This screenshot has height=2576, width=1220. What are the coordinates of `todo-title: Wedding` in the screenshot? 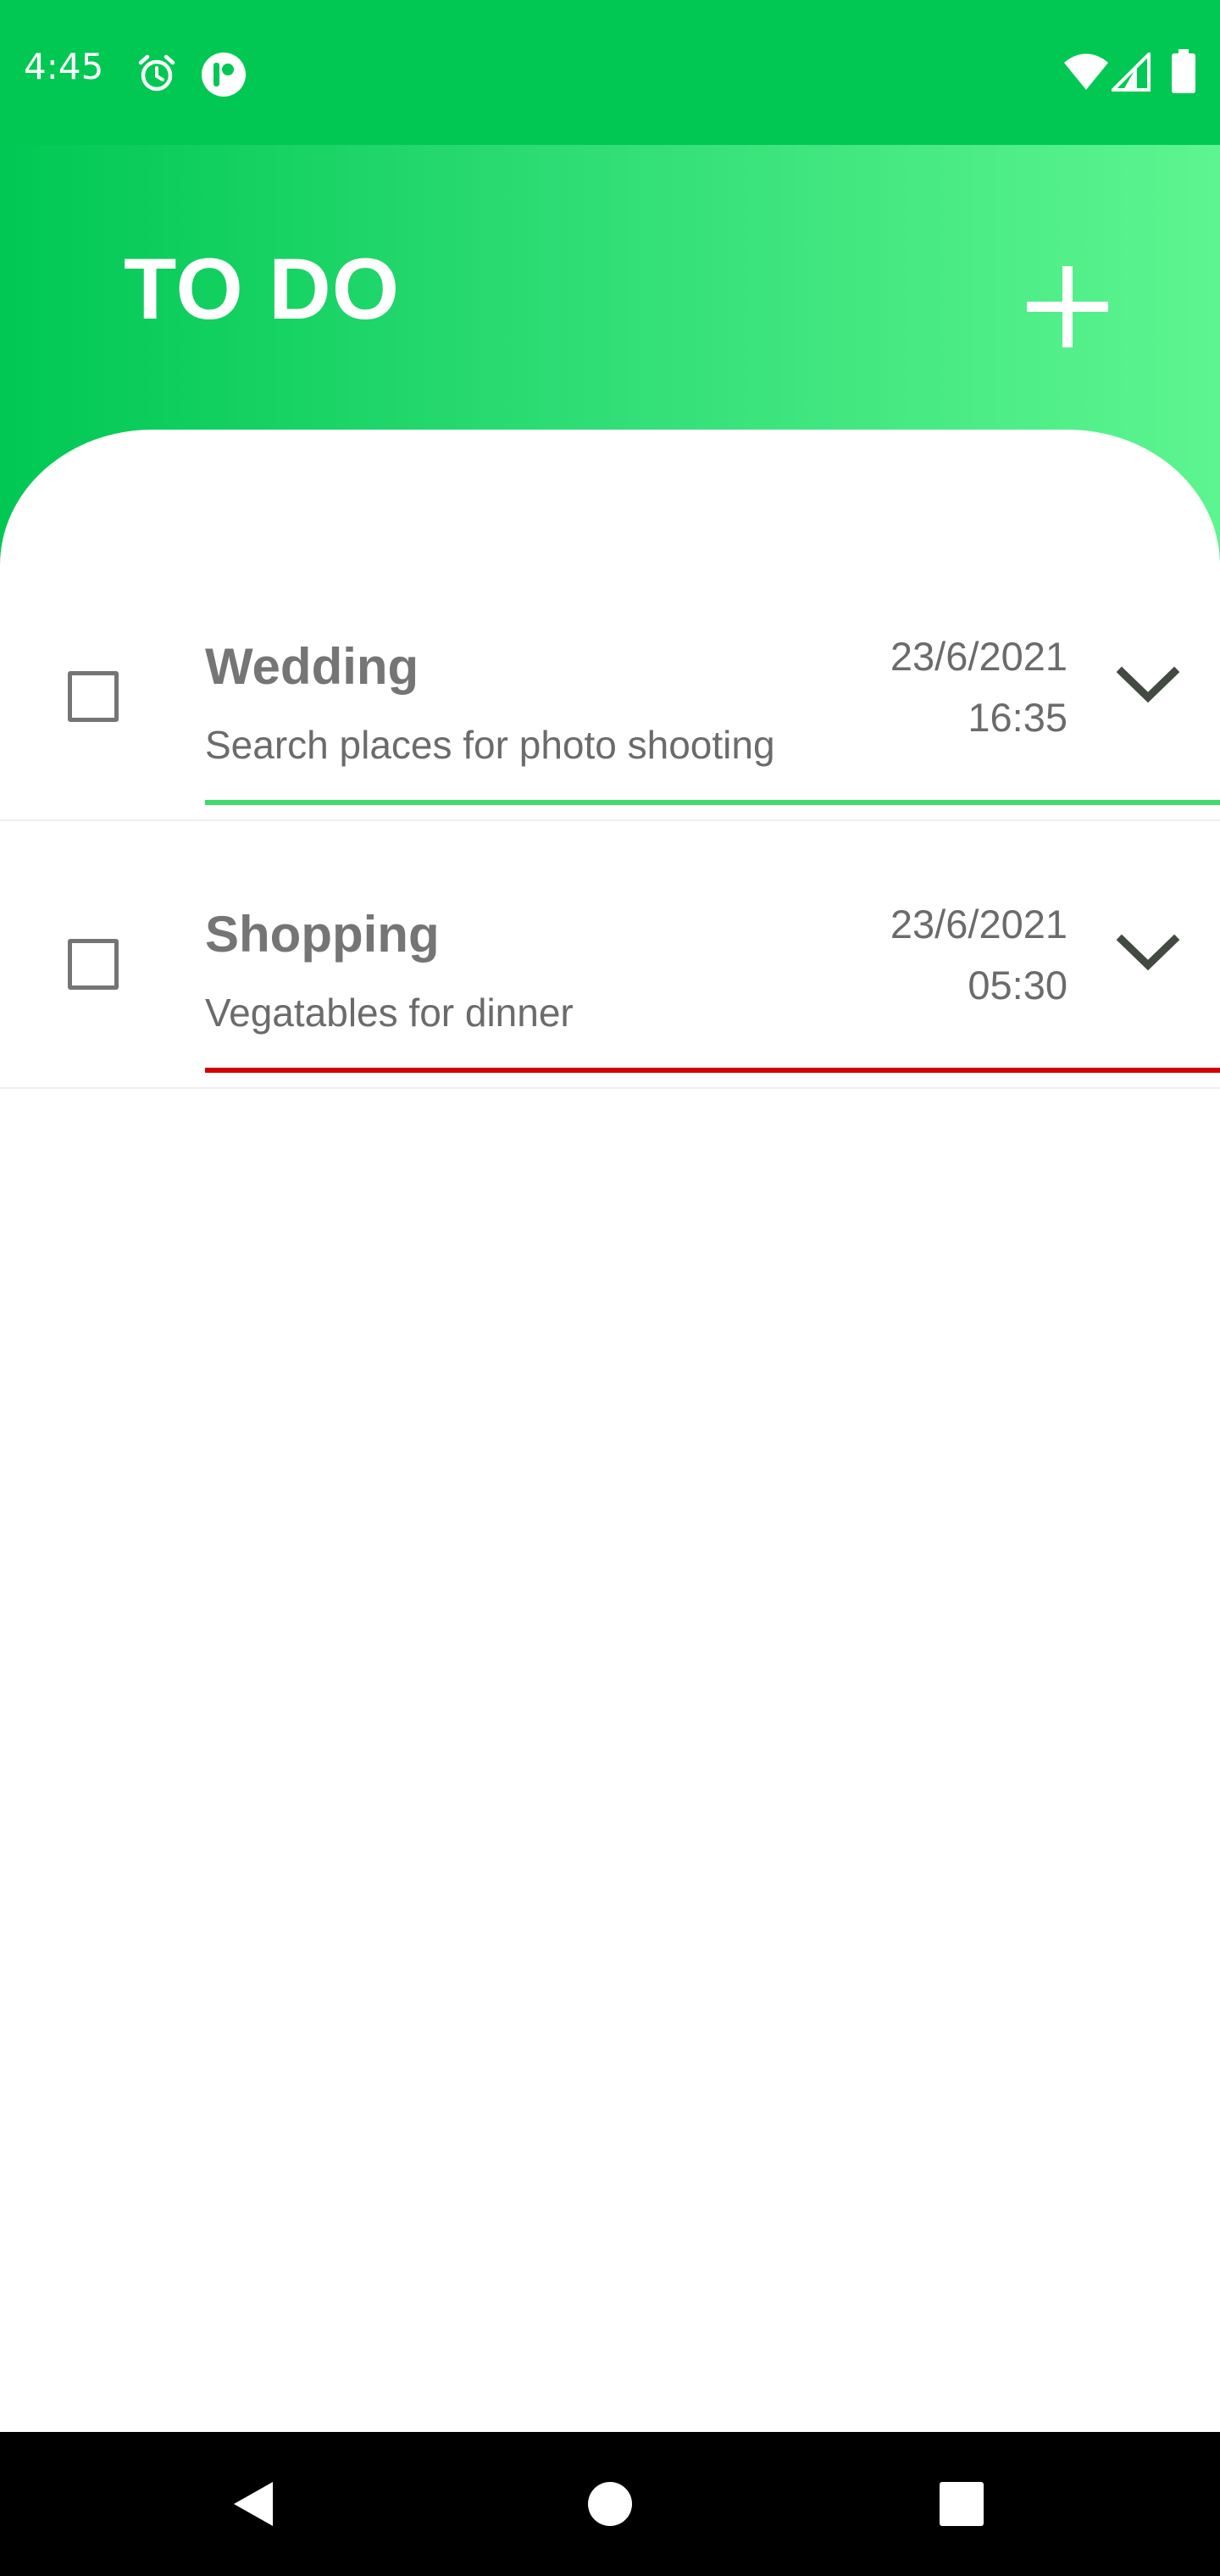 It's located at (312, 666).